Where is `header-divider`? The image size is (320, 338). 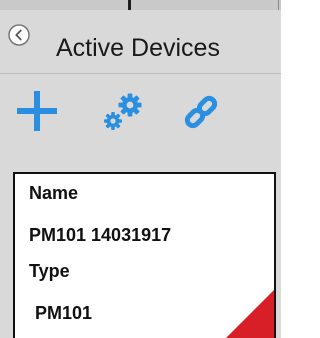 header-divider is located at coordinates (140, 73).